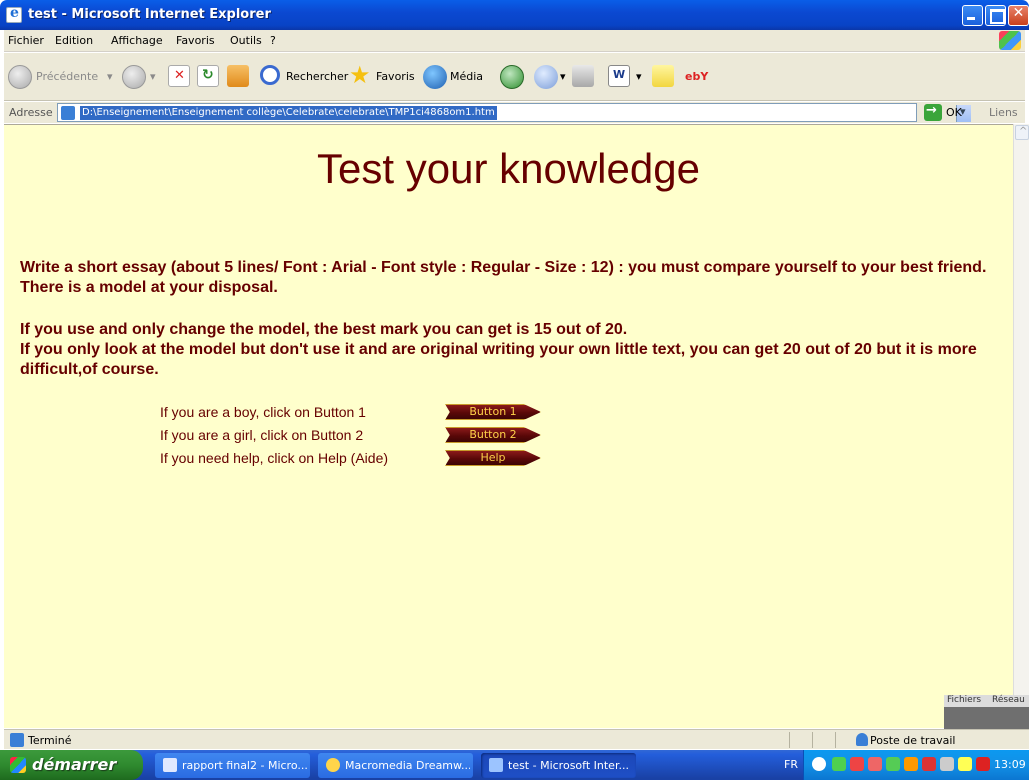 Image resolution: width=1029 pixels, height=780 pixels. Describe the element at coordinates (619, 76) in the screenshot. I see `word-edit-icon: W` at that location.